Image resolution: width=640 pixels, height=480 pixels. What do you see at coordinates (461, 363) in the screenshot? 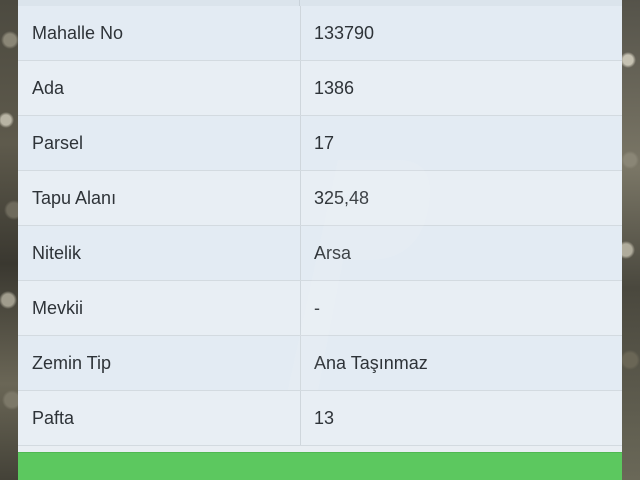
I see `row-value-zemin-tip: Ana Taşınmaz` at bounding box center [461, 363].